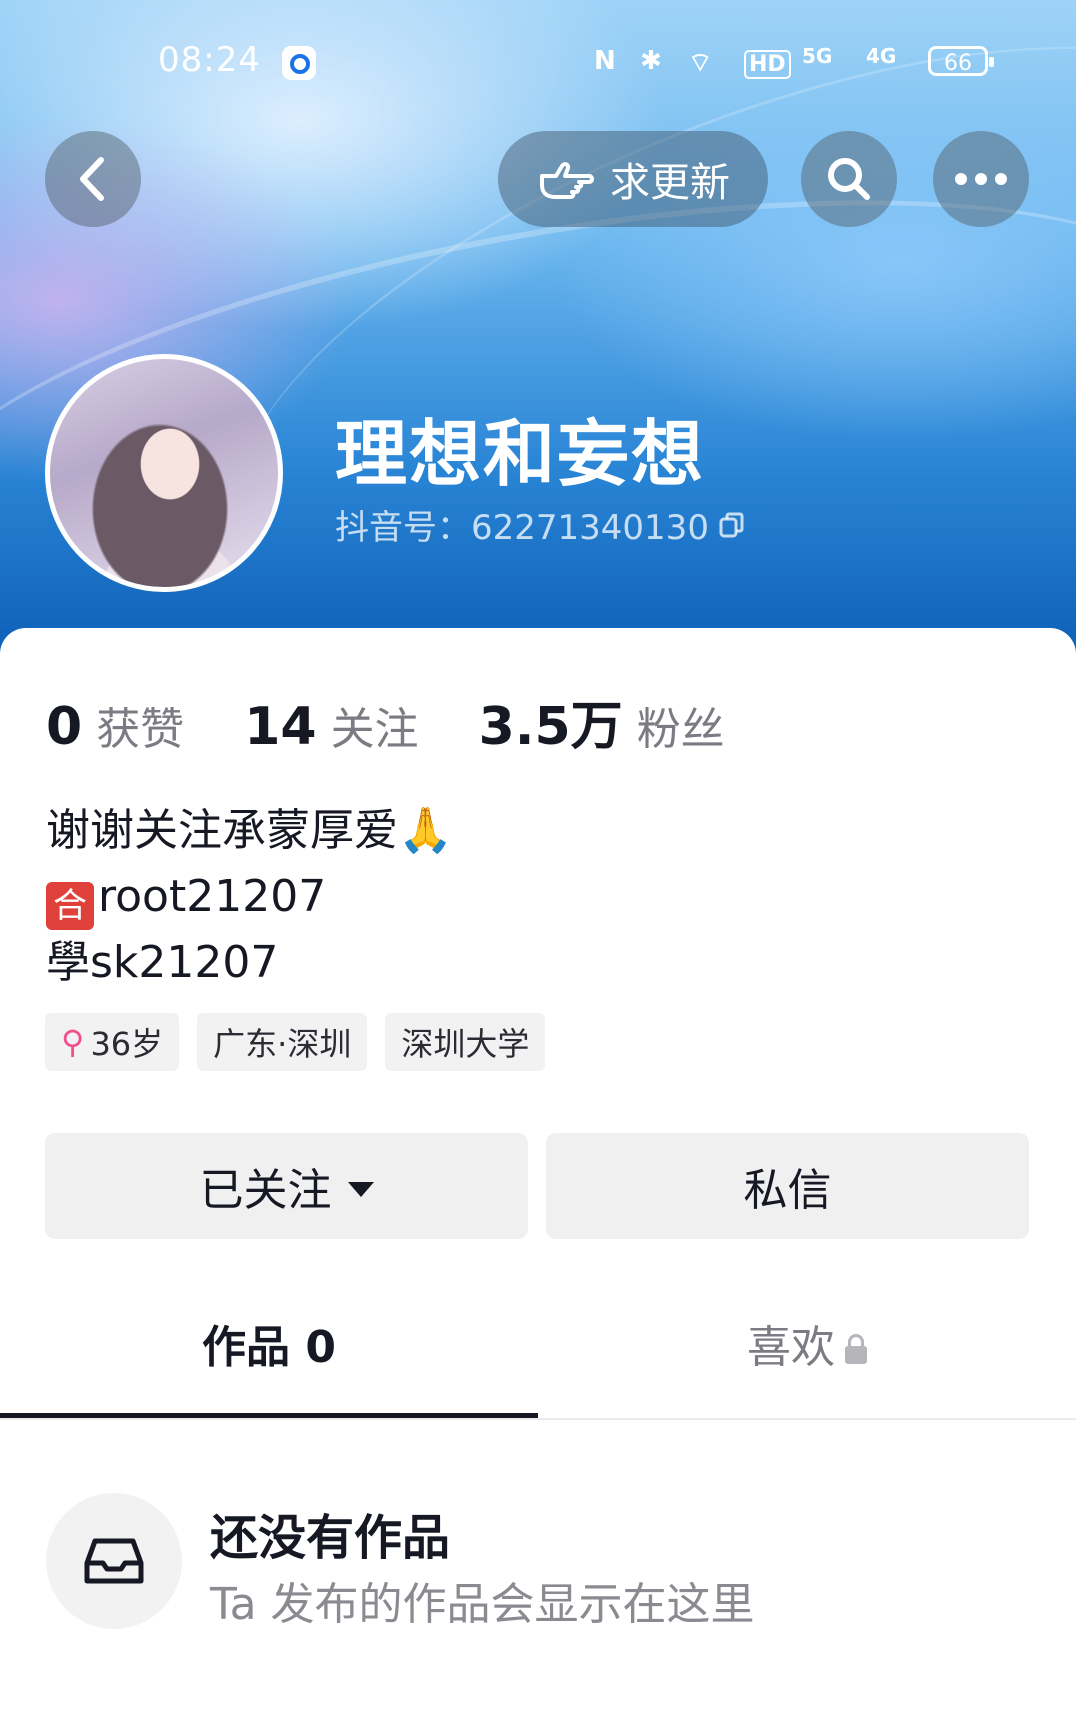  What do you see at coordinates (856, 1349) in the screenshot?
I see `lock-icon` at bounding box center [856, 1349].